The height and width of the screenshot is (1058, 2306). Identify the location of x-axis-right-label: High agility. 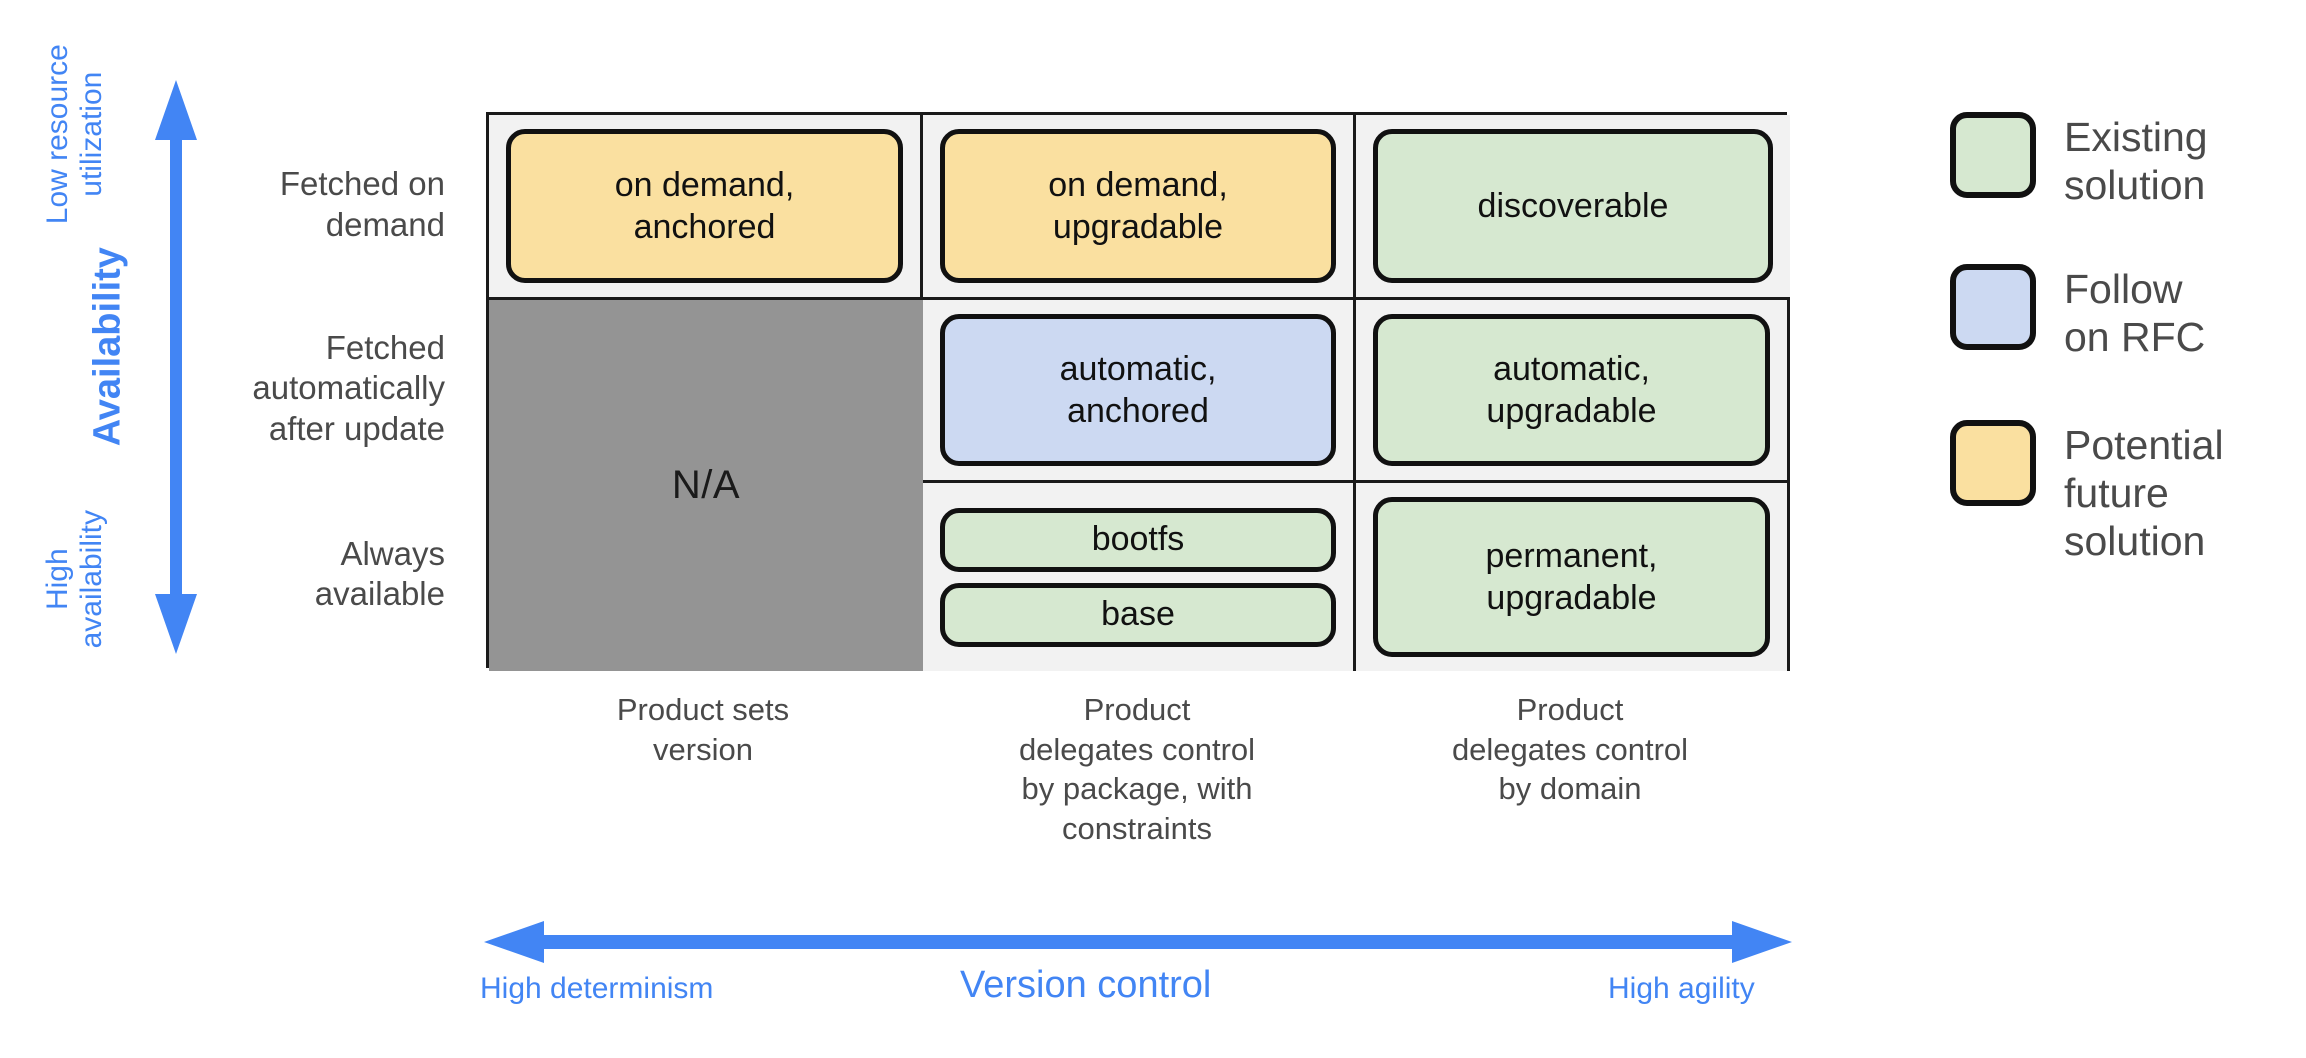
(1681, 988).